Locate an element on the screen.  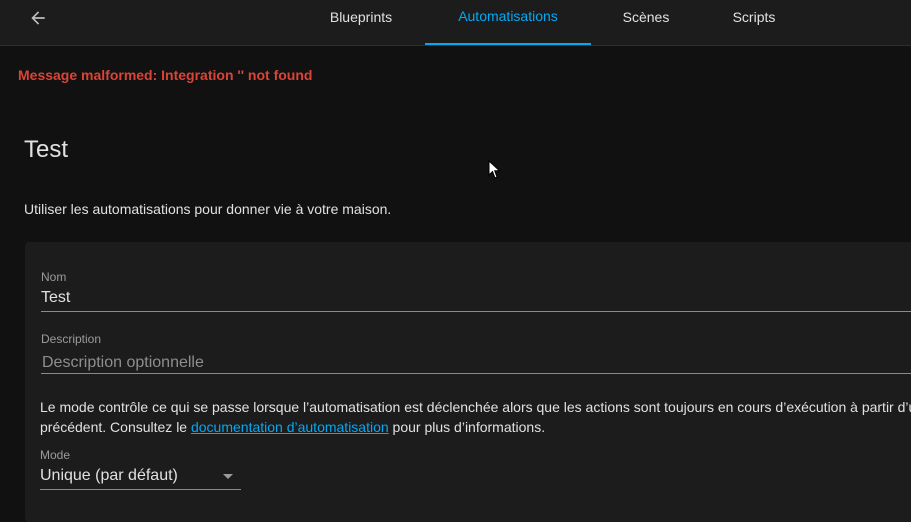
tab-blueprints: Blueprints is located at coordinates (361, 22).